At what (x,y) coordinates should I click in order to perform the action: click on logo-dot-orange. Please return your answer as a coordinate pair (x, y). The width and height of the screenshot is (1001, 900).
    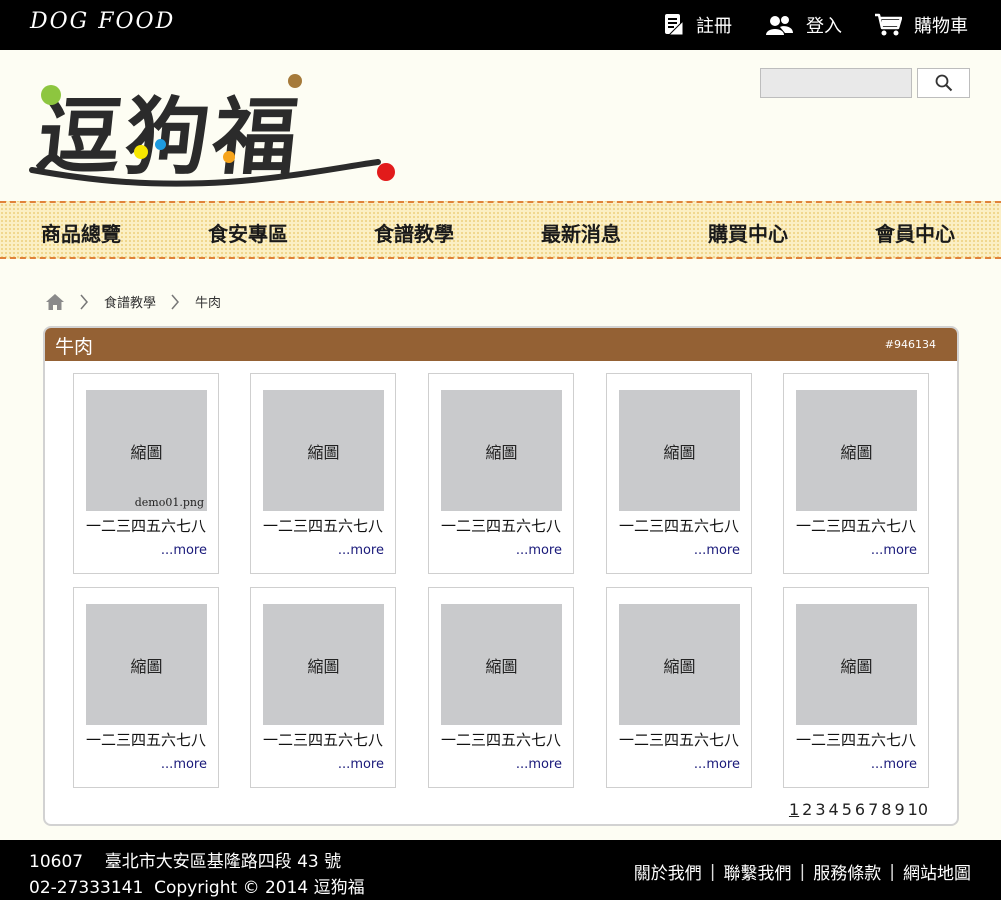
    Looking at the image, I should click on (229, 157).